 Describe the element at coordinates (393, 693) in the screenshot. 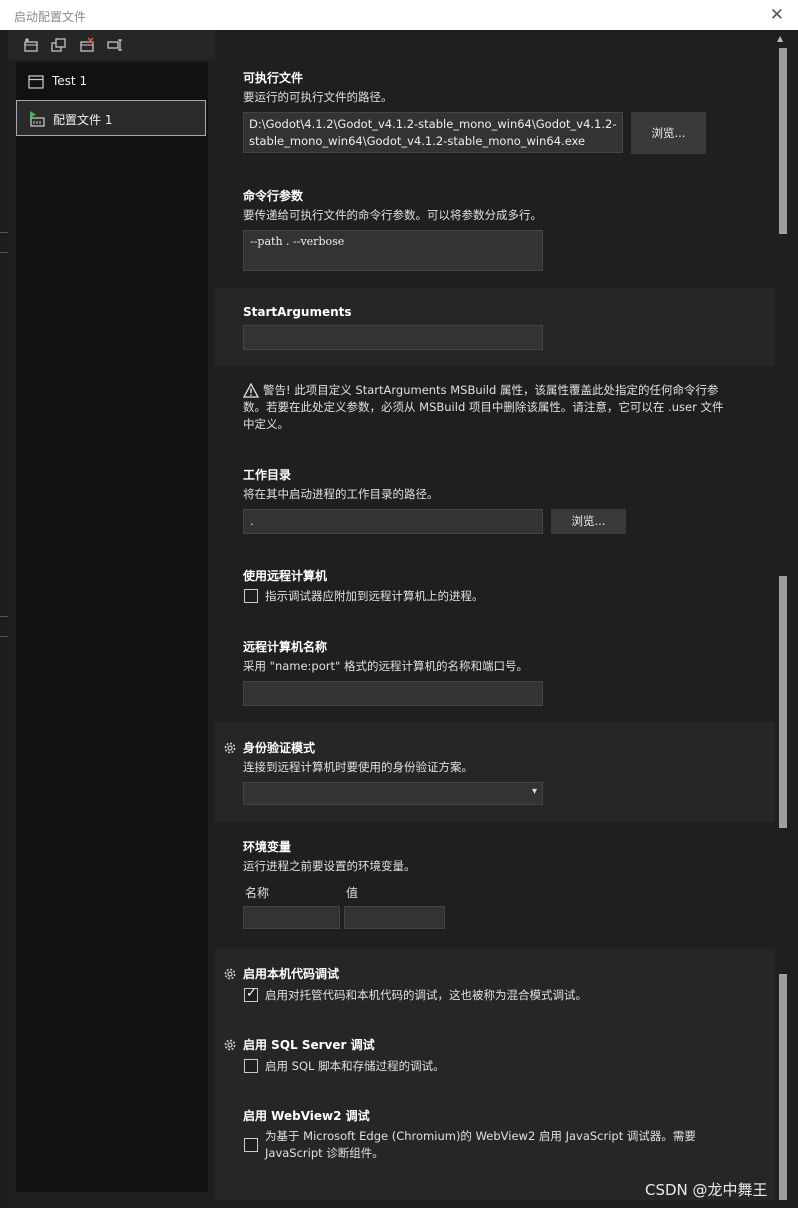

I see `remote-name-input` at that location.